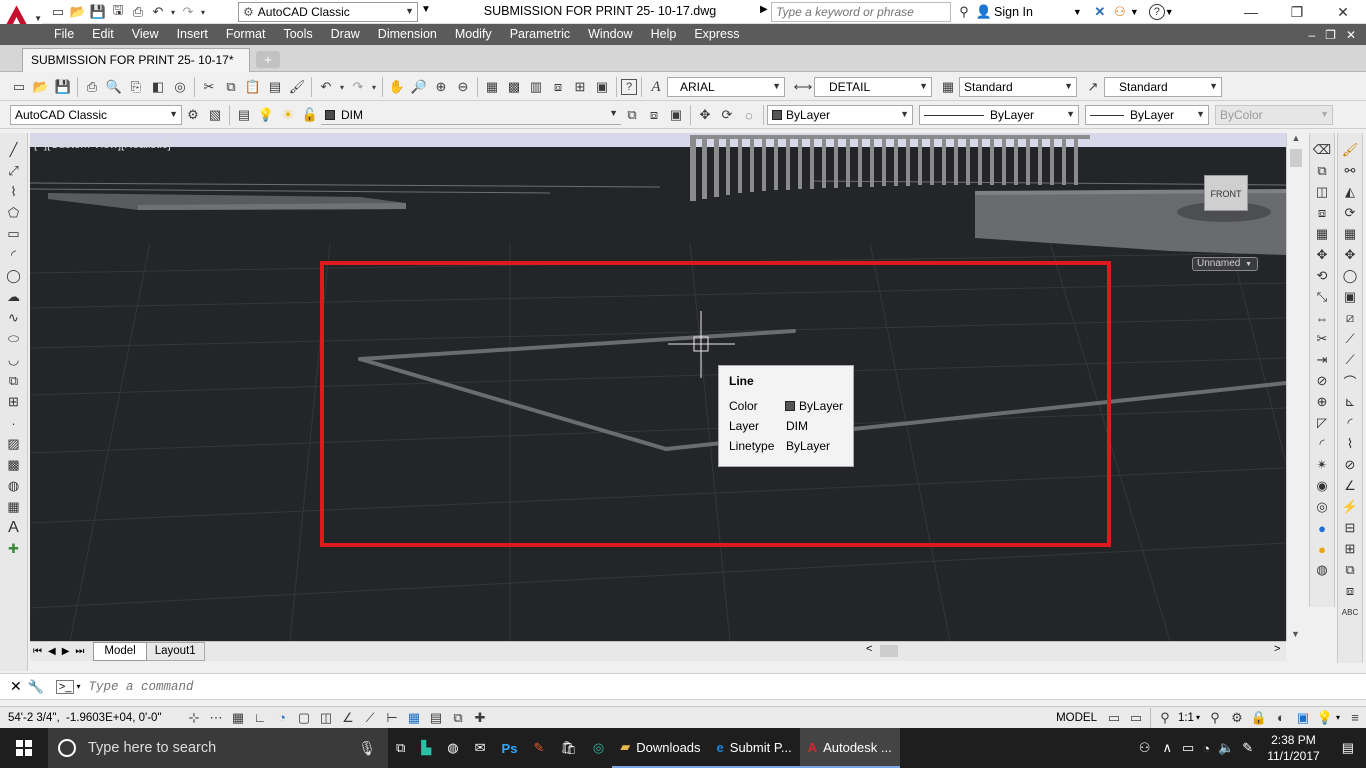 Image resolution: width=1366 pixels, height=768 pixels. I want to click on photoshop-app-icon: Ps, so click(510, 748).